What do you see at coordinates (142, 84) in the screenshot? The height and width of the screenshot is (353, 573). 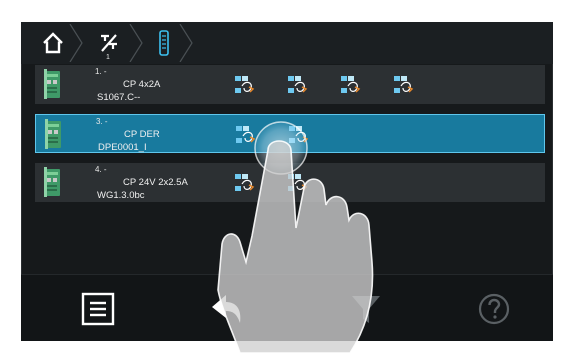 I see `row-module-name: CP 4x2A` at bounding box center [142, 84].